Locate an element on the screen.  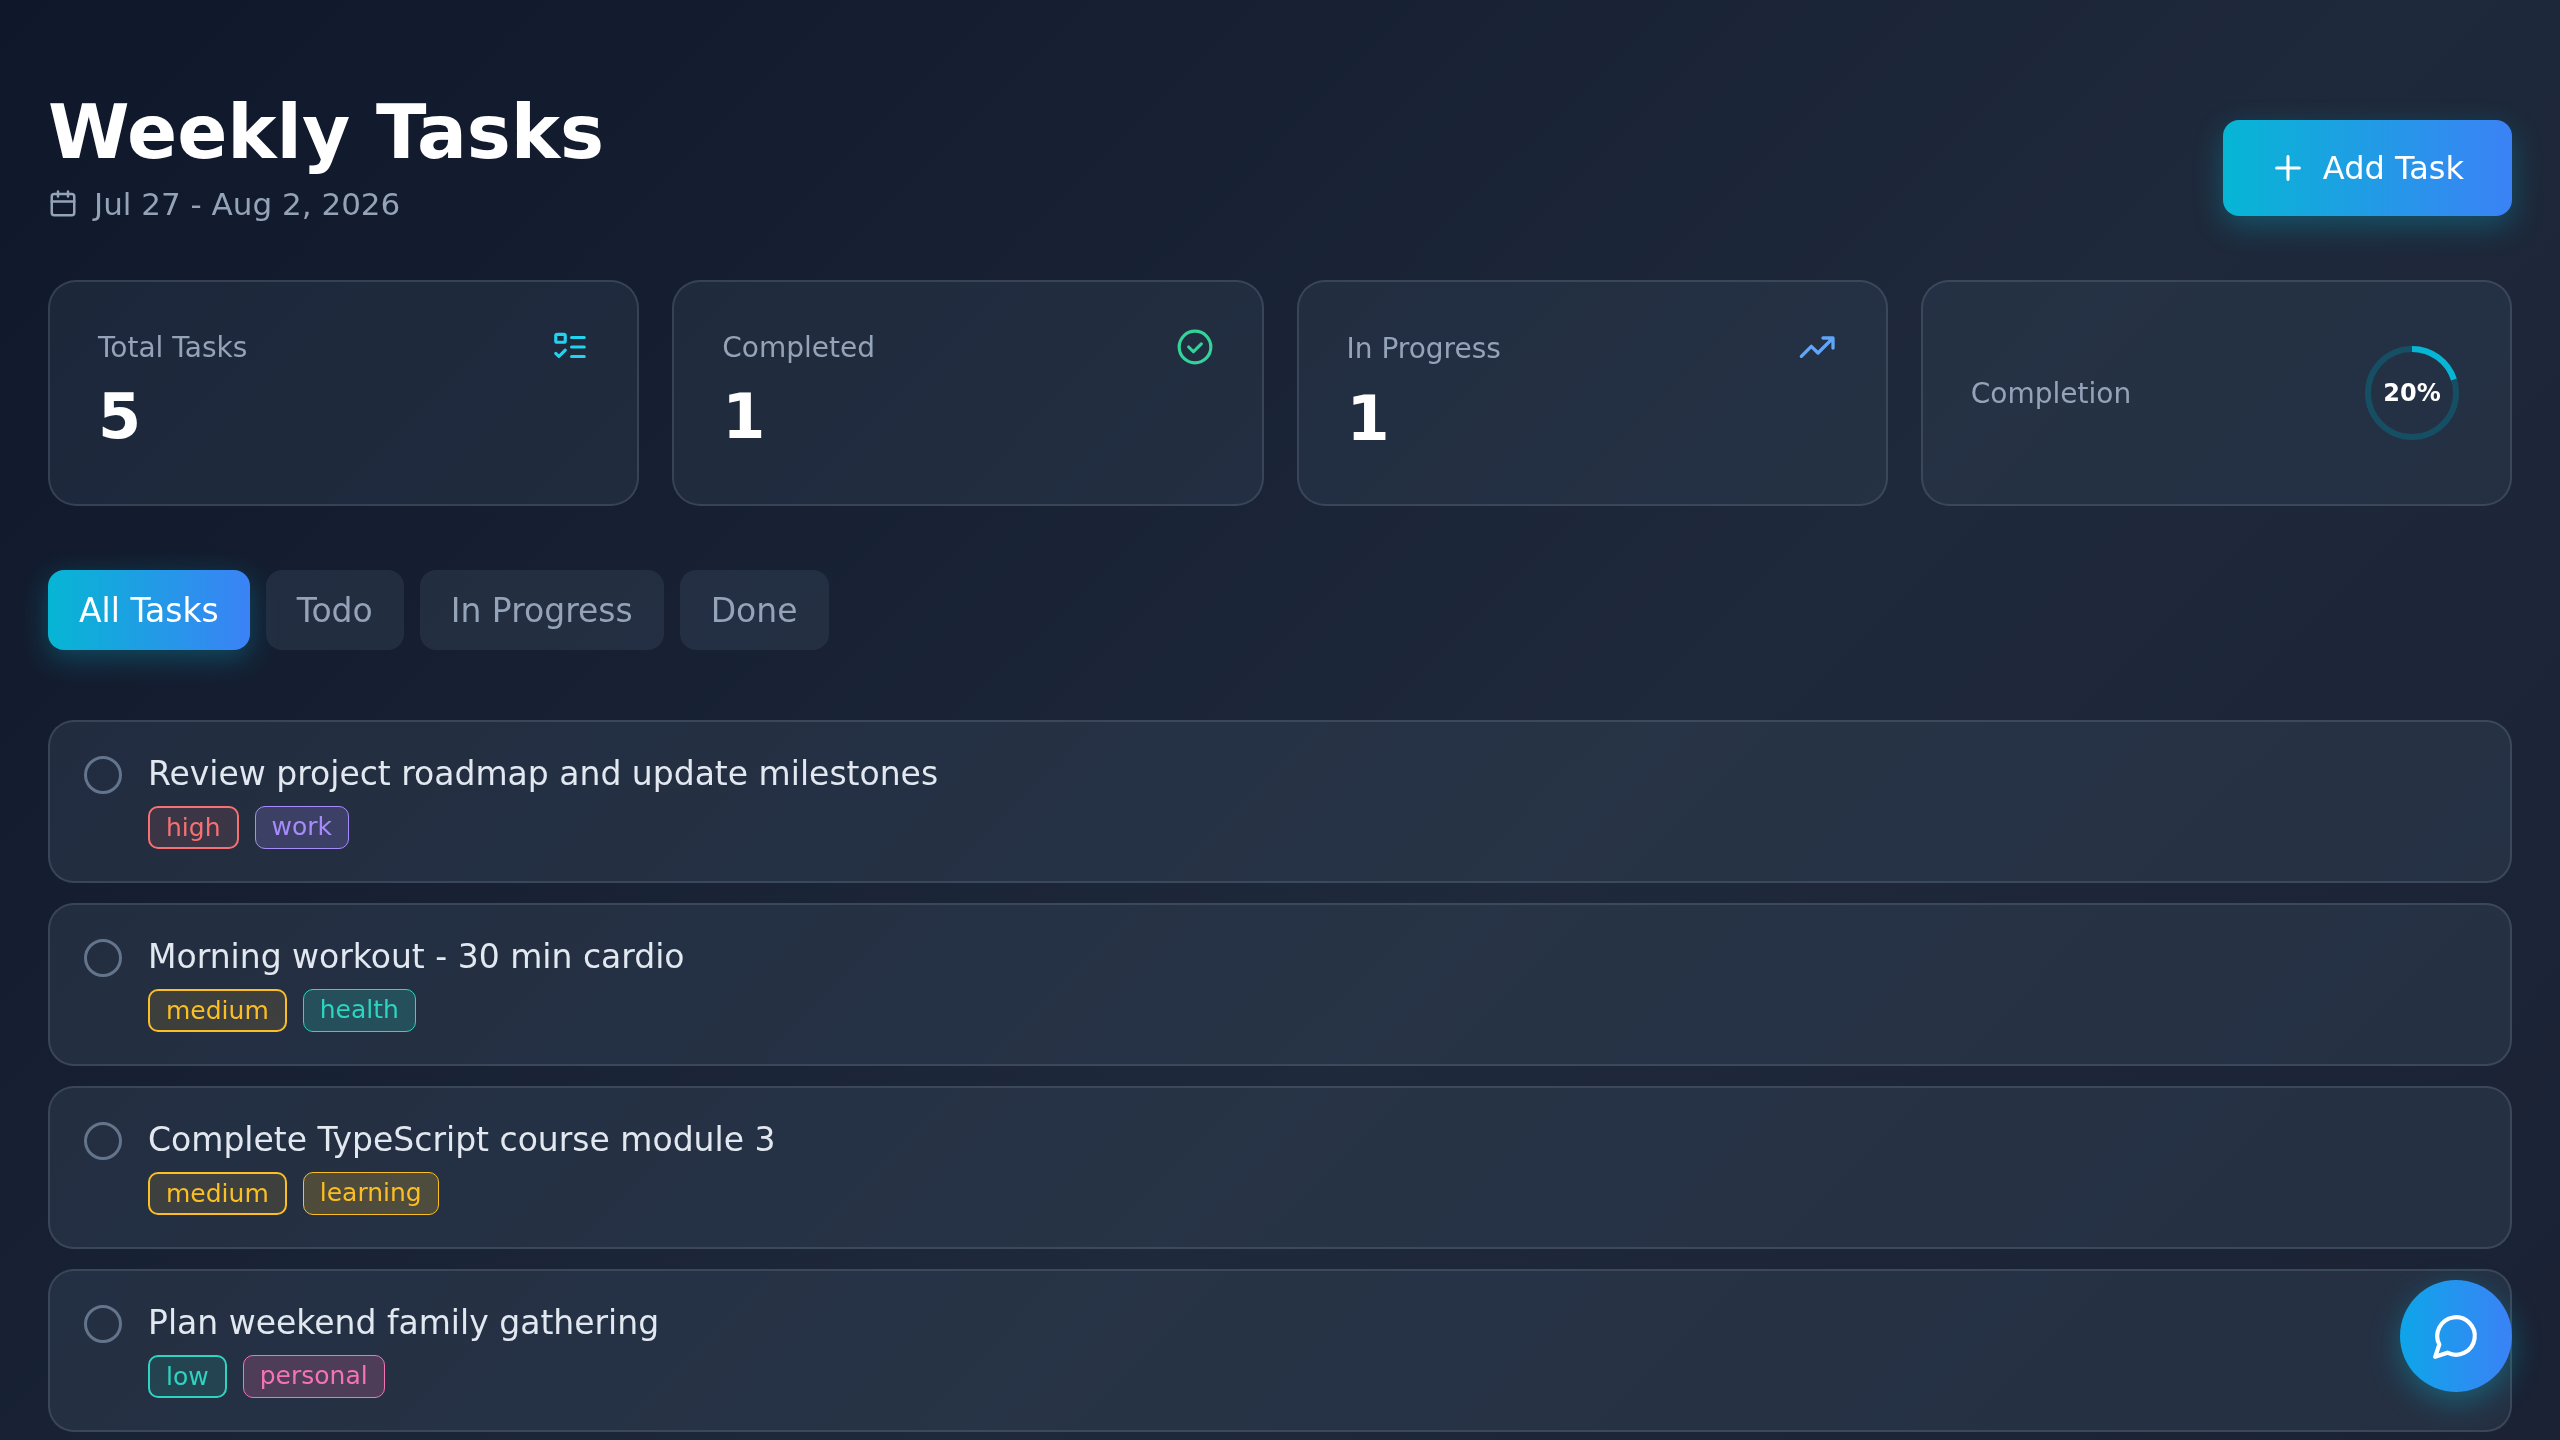
task-title: Plan weekend family gathering is located at coordinates (404, 1323).